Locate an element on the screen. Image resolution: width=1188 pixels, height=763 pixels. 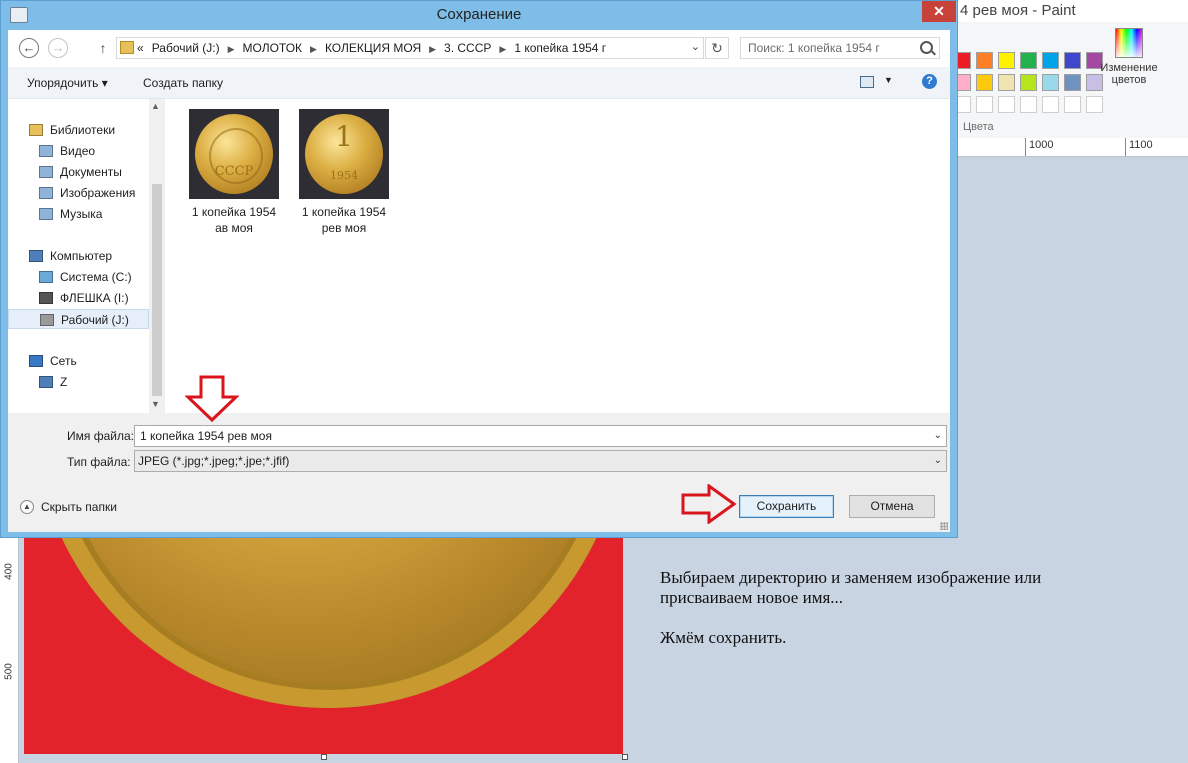
search-icon is located at coordinates (926, 47).